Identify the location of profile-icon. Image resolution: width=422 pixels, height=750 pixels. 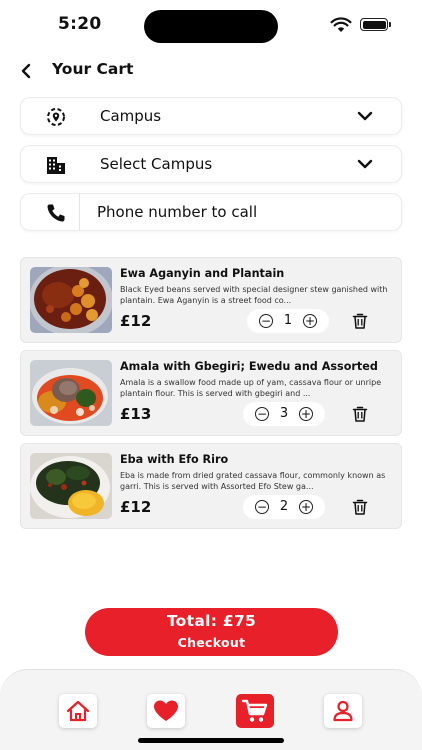
(343, 711).